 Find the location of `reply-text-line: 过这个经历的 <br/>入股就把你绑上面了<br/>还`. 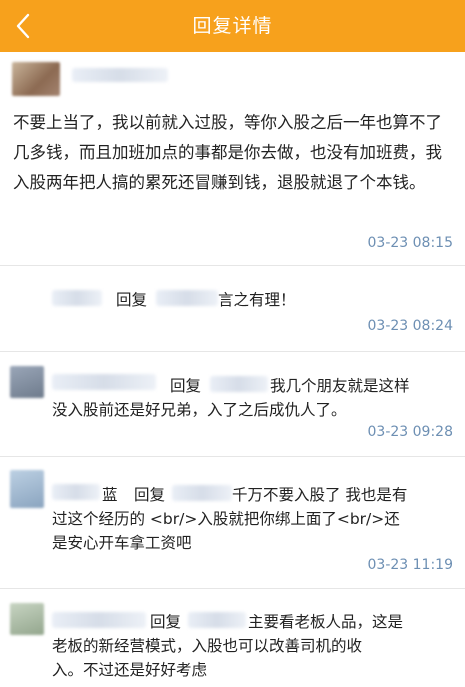

reply-text-line: 过这个经历的 <br/>入股就把你绑上面了<br/>还 is located at coordinates (226, 519).